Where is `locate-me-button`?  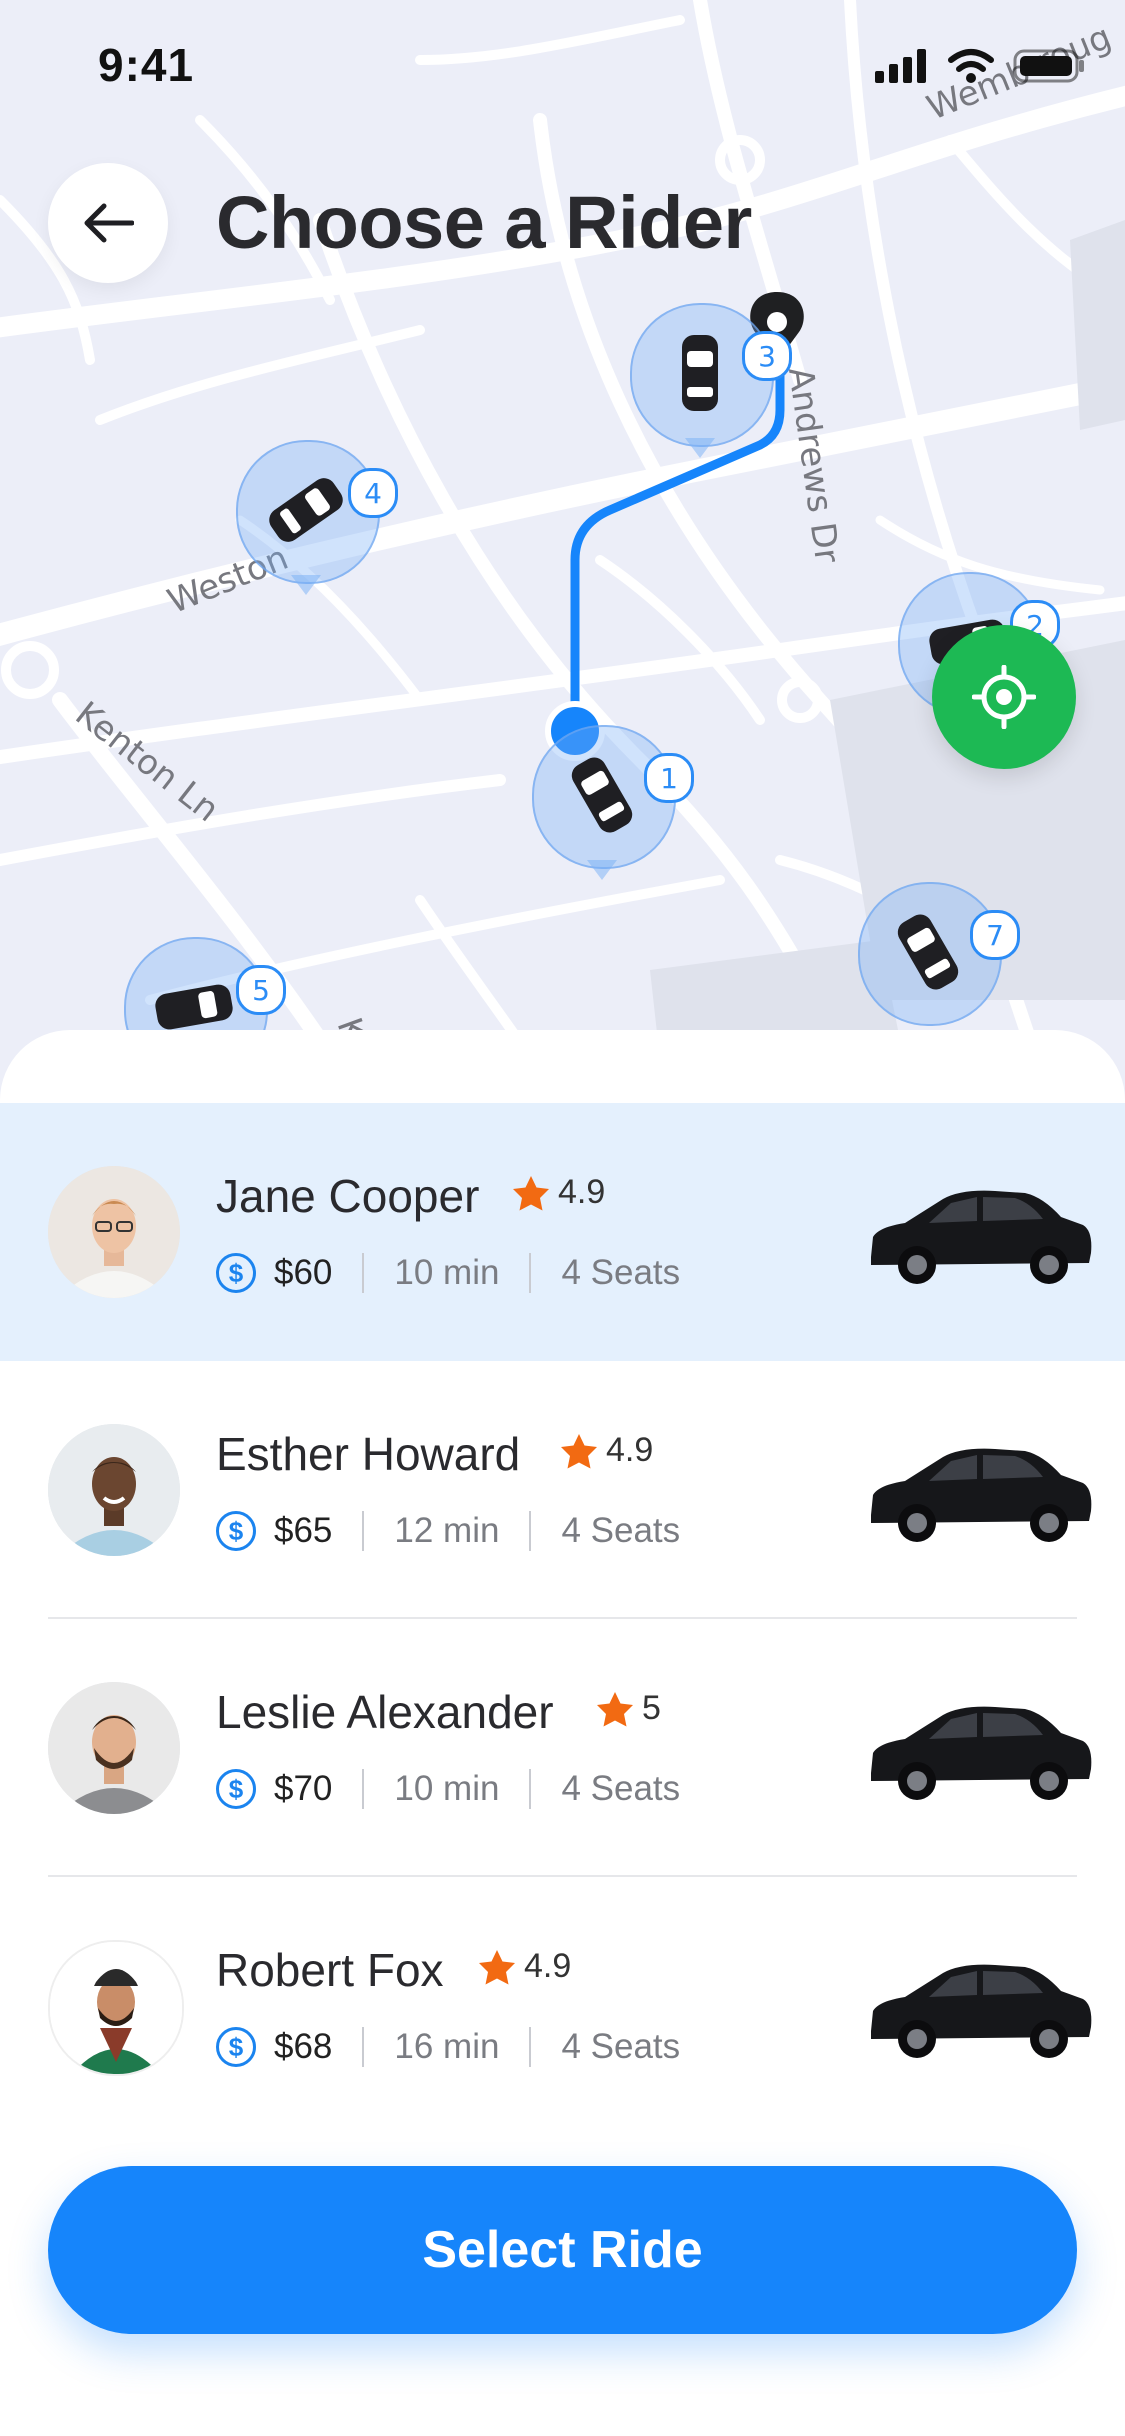
locate-me-button is located at coordinates (1004, 697).